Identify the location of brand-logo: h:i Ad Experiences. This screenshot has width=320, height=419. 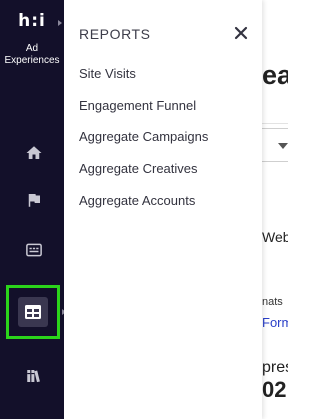
(32, 38).